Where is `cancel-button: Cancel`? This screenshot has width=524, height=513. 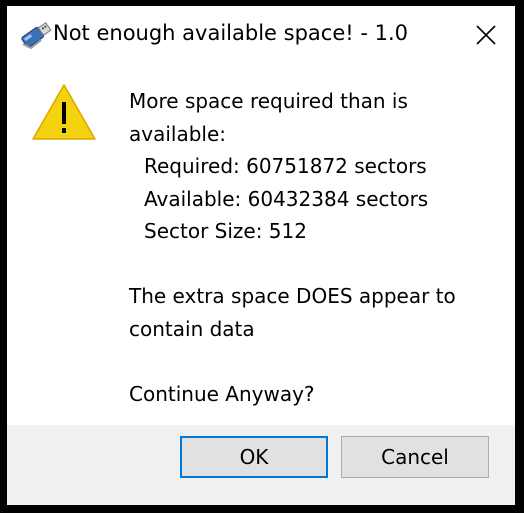 cancel-button: Cancel is located at coordinates (415, 457).